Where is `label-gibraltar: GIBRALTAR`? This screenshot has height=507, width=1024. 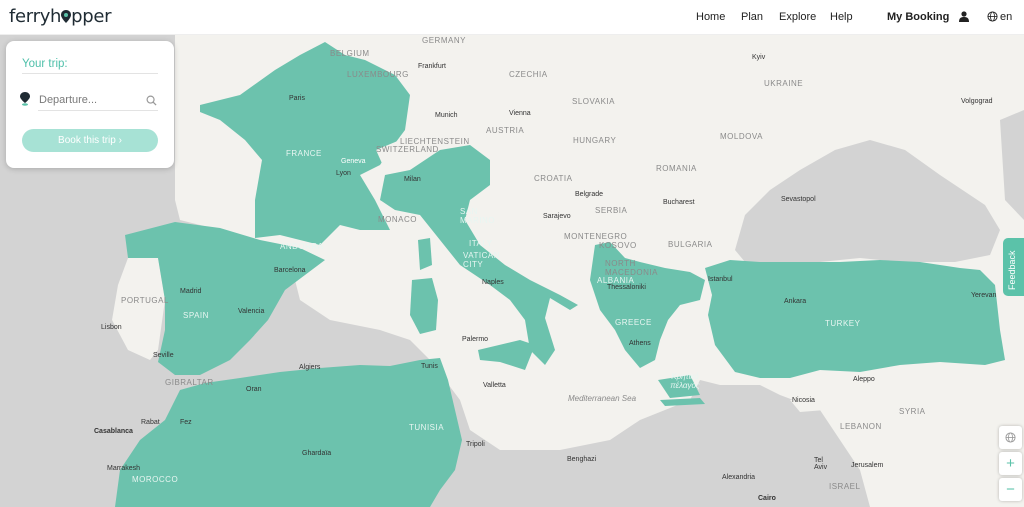 label-gibraltar: GIBRALTAR is located at coordinates (189, 382).